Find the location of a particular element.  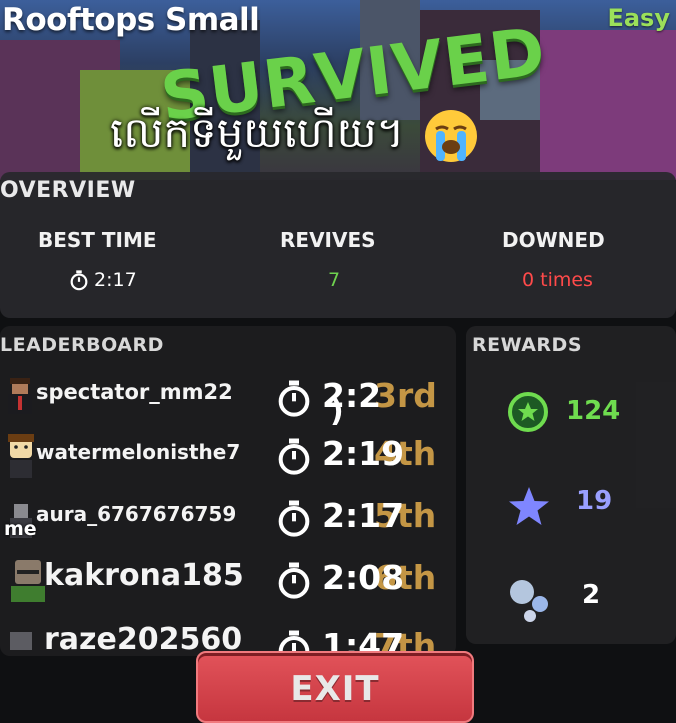

rewards-label: REWARDS is located at coordinates (527, 345).